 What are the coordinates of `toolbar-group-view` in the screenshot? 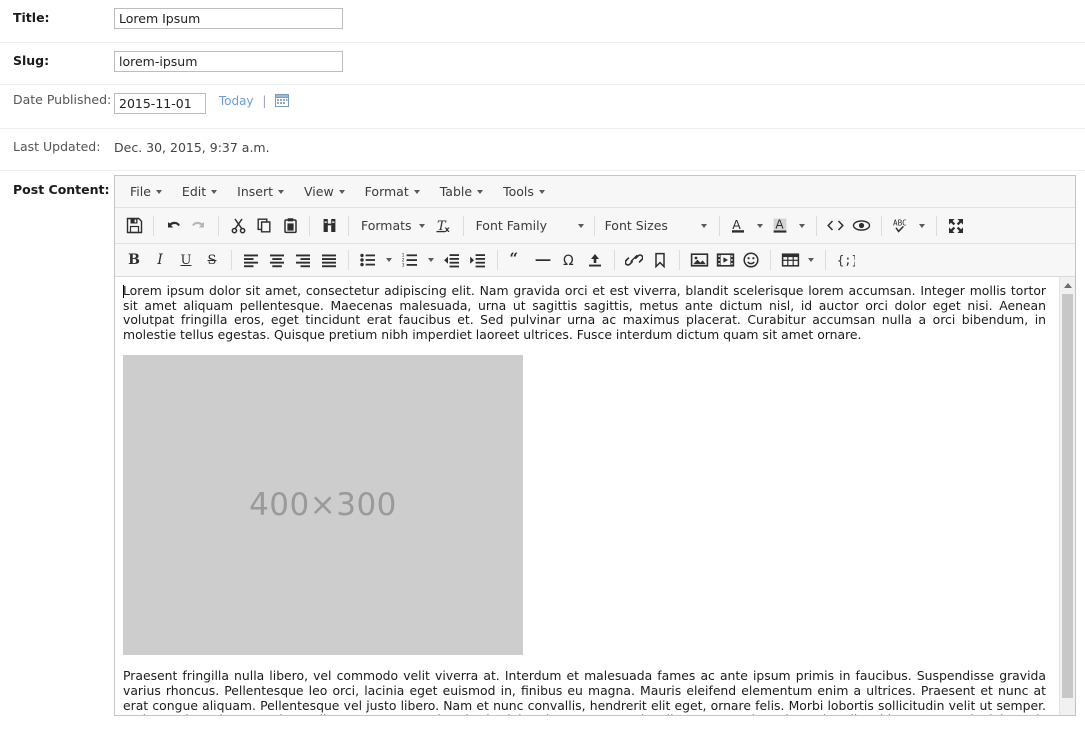 It's located at (849, 226).